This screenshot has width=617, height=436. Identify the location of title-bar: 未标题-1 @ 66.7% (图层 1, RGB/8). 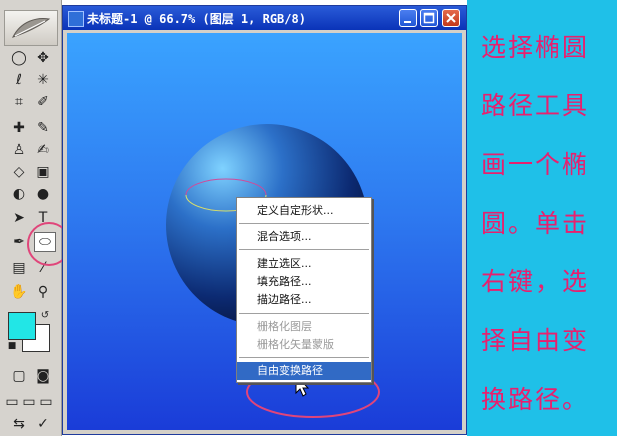
(264, 18).